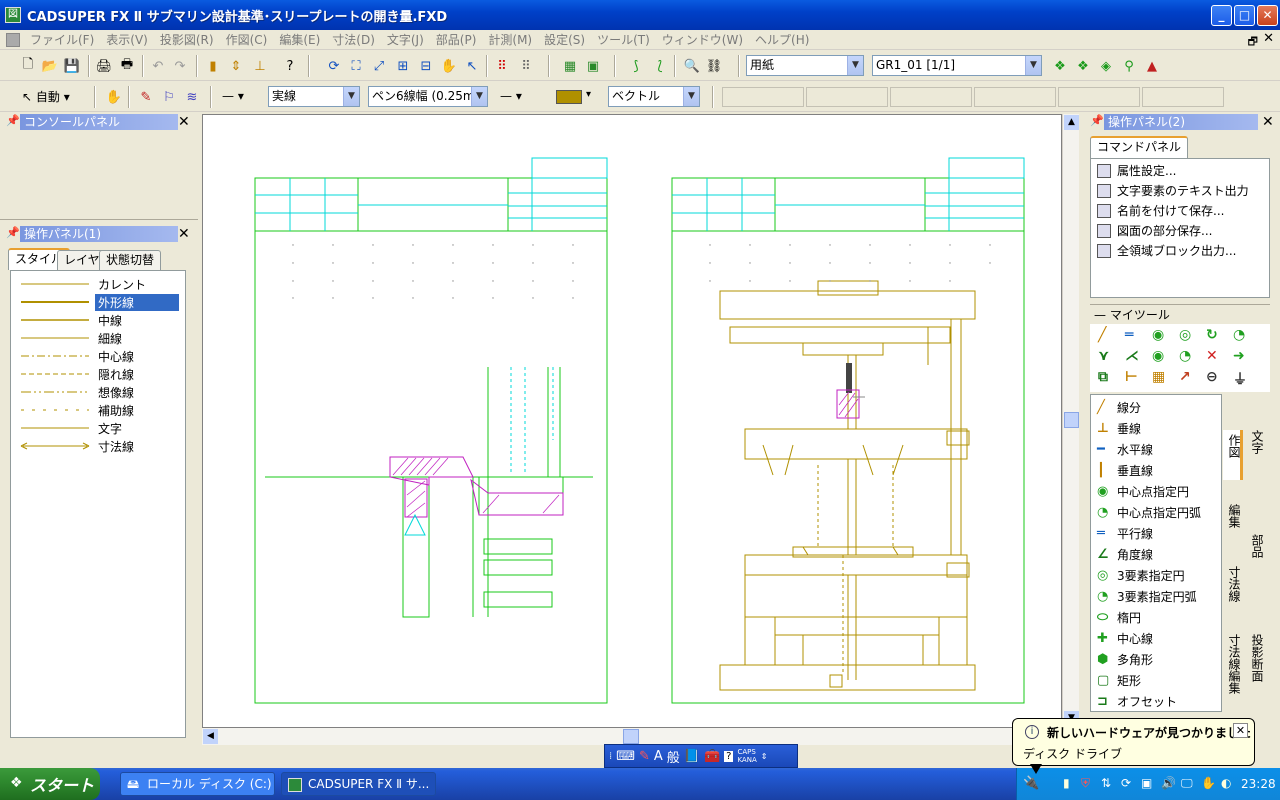  I want to click on redraw-icon: ⟳, so click(334, 66).